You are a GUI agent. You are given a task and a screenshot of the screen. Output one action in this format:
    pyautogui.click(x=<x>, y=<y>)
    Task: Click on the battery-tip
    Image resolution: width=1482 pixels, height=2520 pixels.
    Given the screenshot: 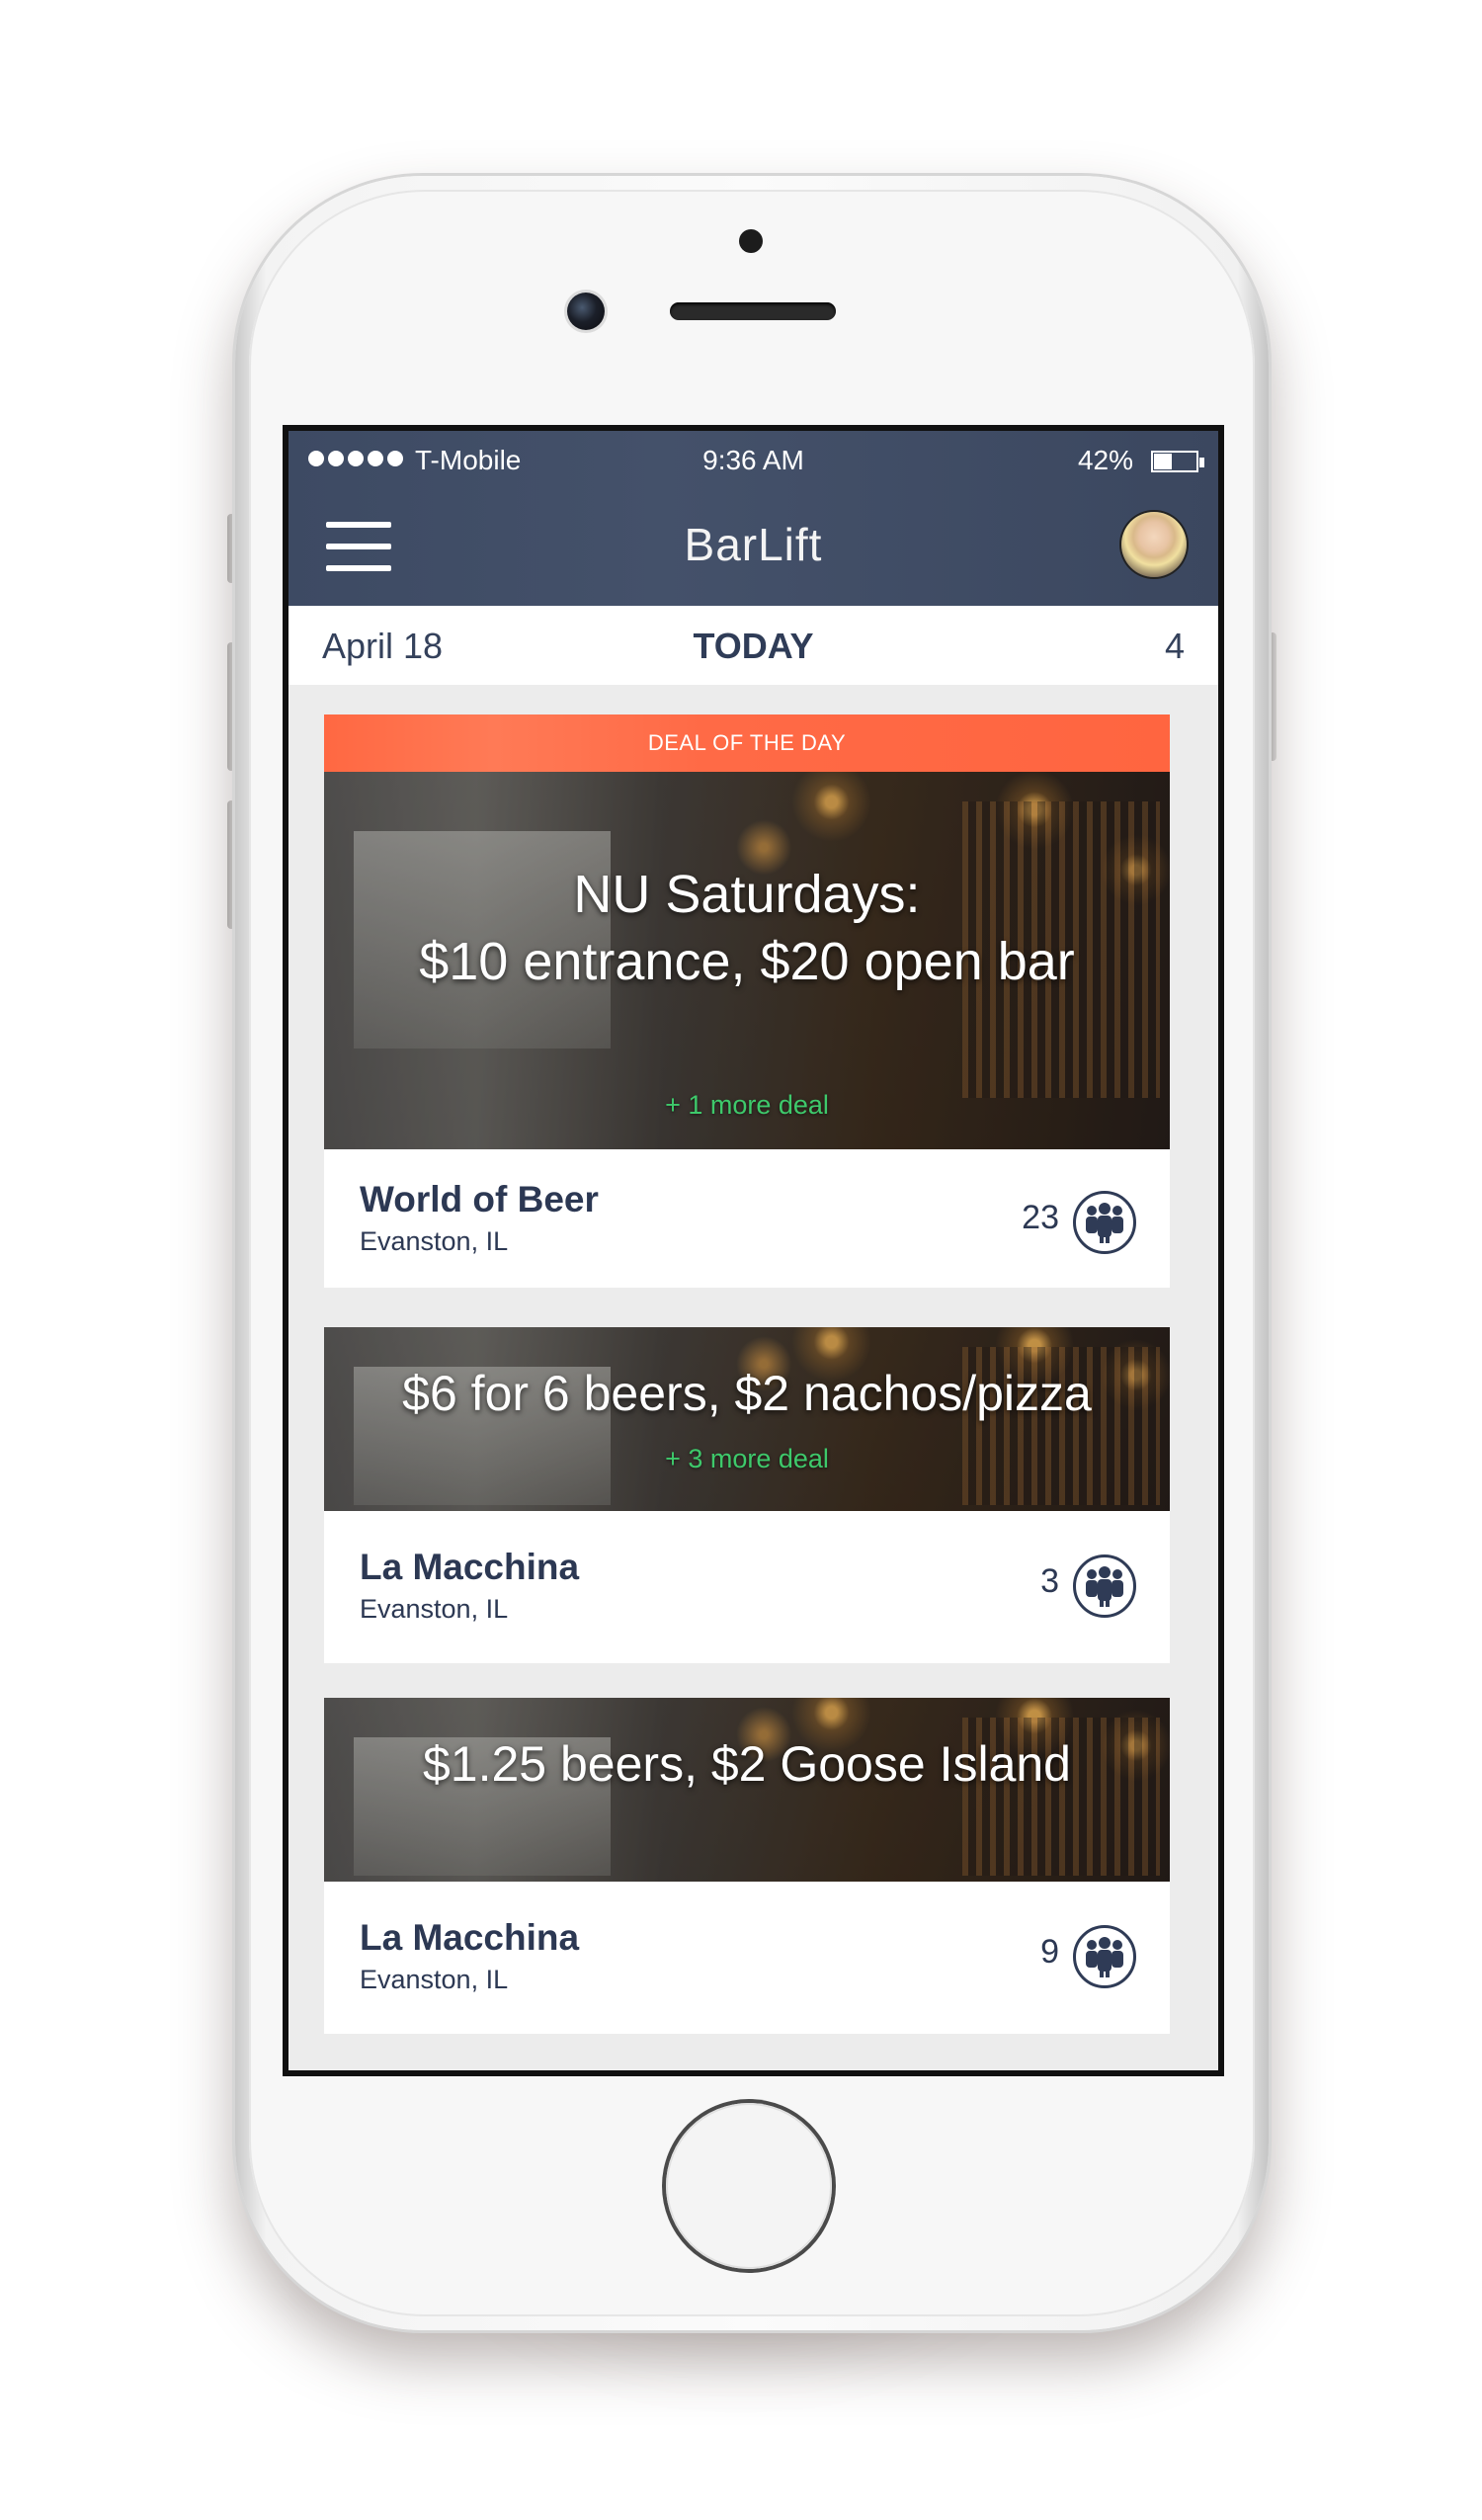 What is the action you would take?
    pyautogui.click(x=1201, y=462)
    